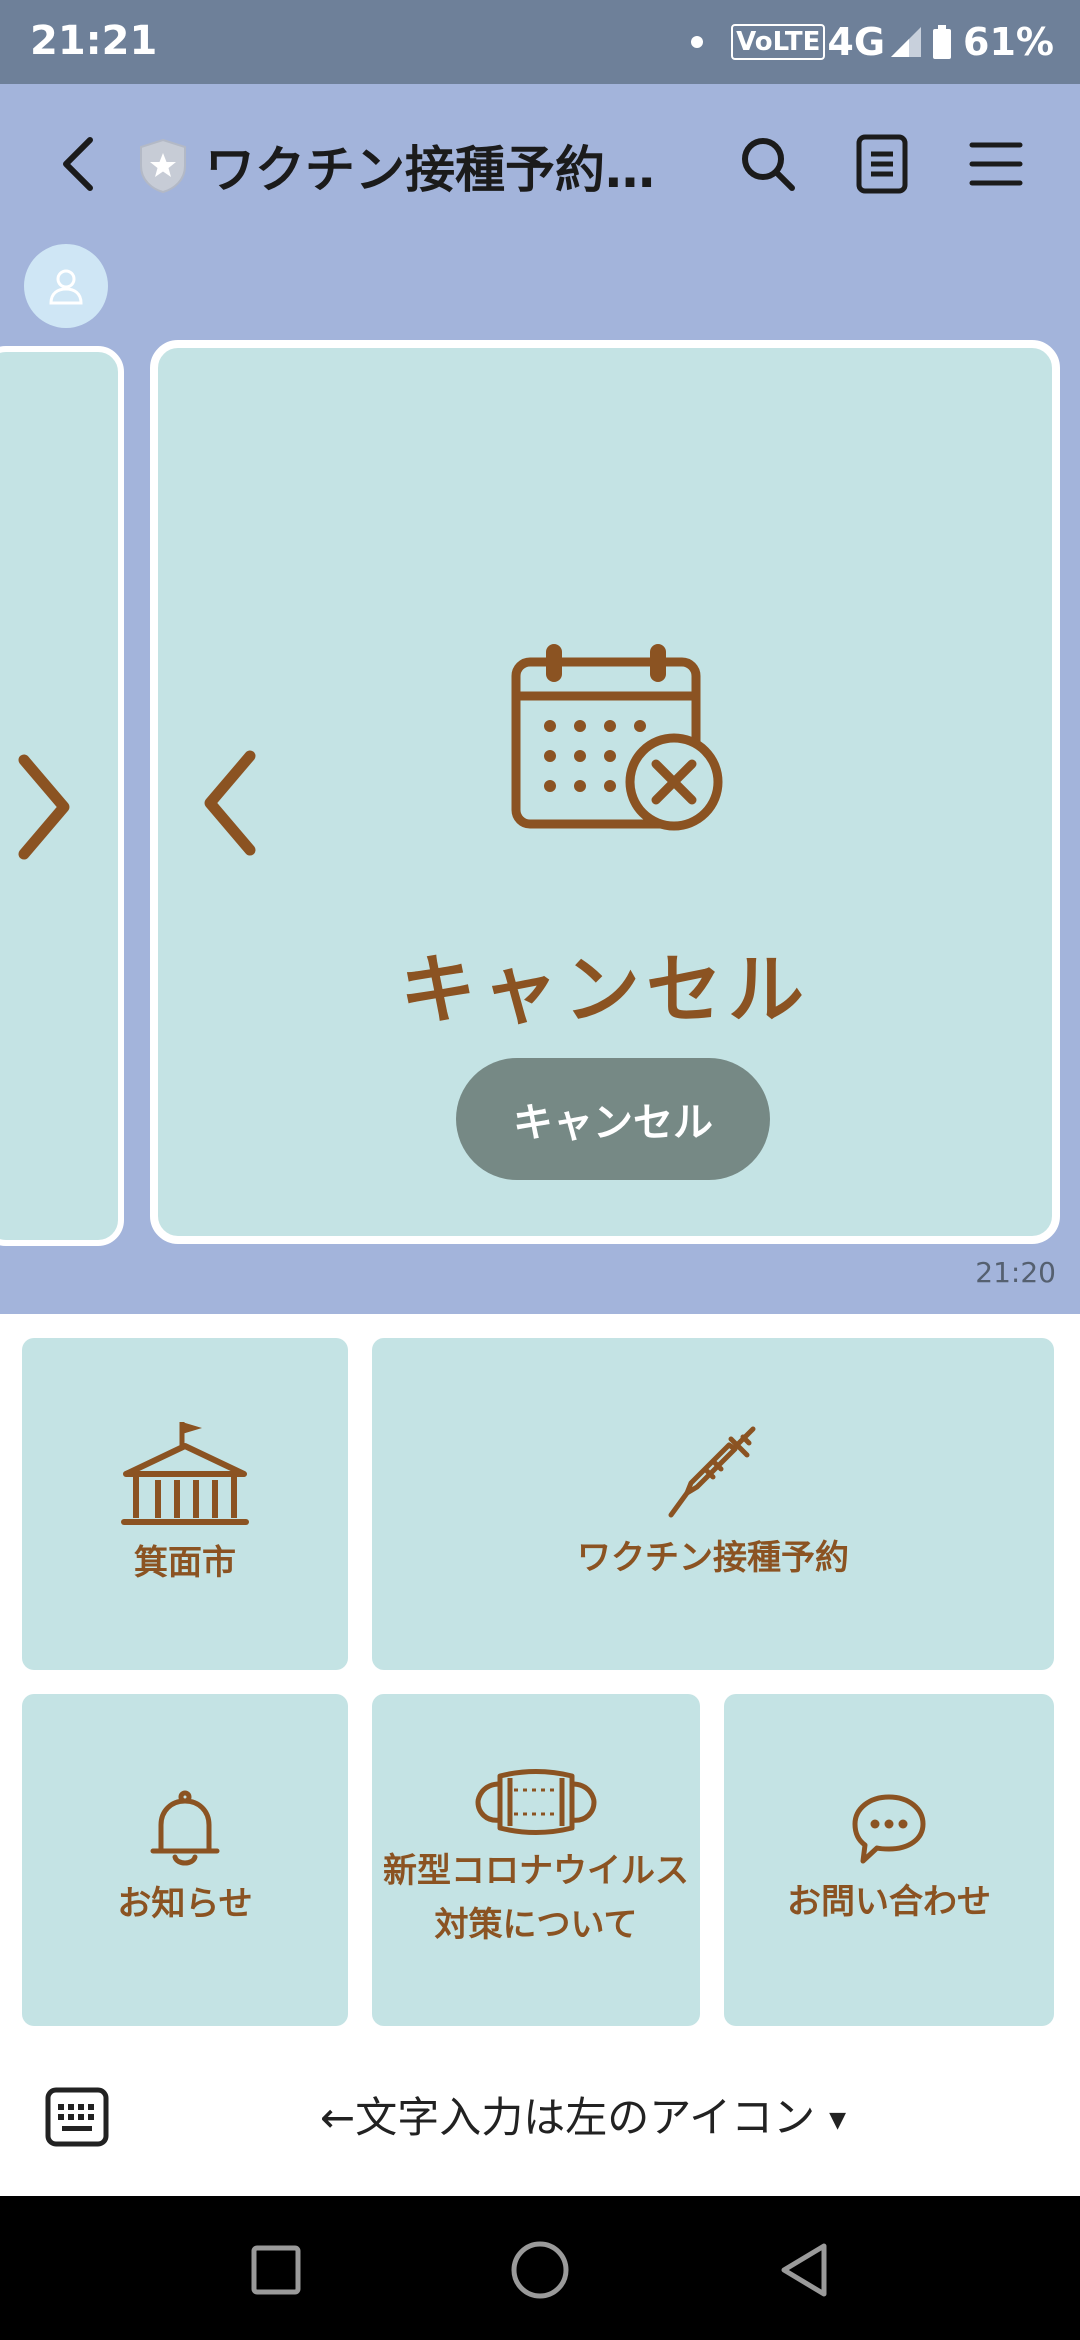 The width and height of the screenshot is (1080, 2340). Describe the element at coordinates (536, 1802) in the screenshot. I see `mask-icon` at that location.